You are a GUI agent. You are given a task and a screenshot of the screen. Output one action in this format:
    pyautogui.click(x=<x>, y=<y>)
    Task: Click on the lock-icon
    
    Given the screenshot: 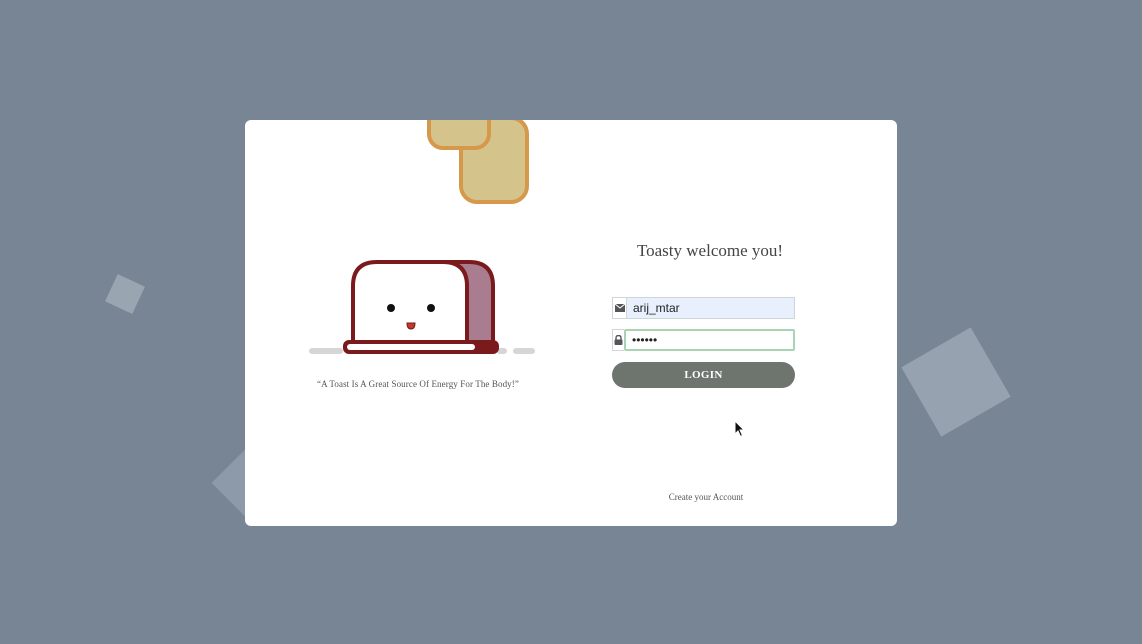 What is the action you would take?
    pyautogui.click(x=618, y=340)
    